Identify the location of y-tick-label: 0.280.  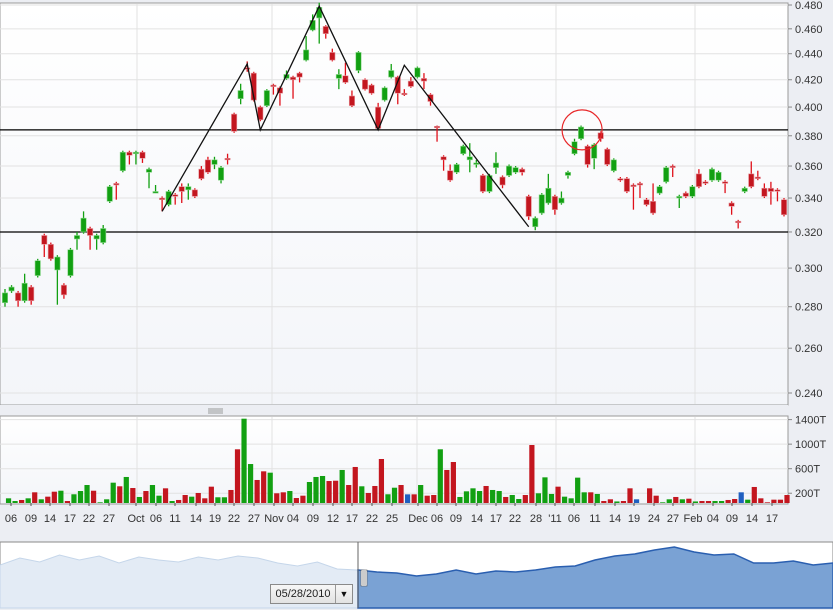
(809, 308).